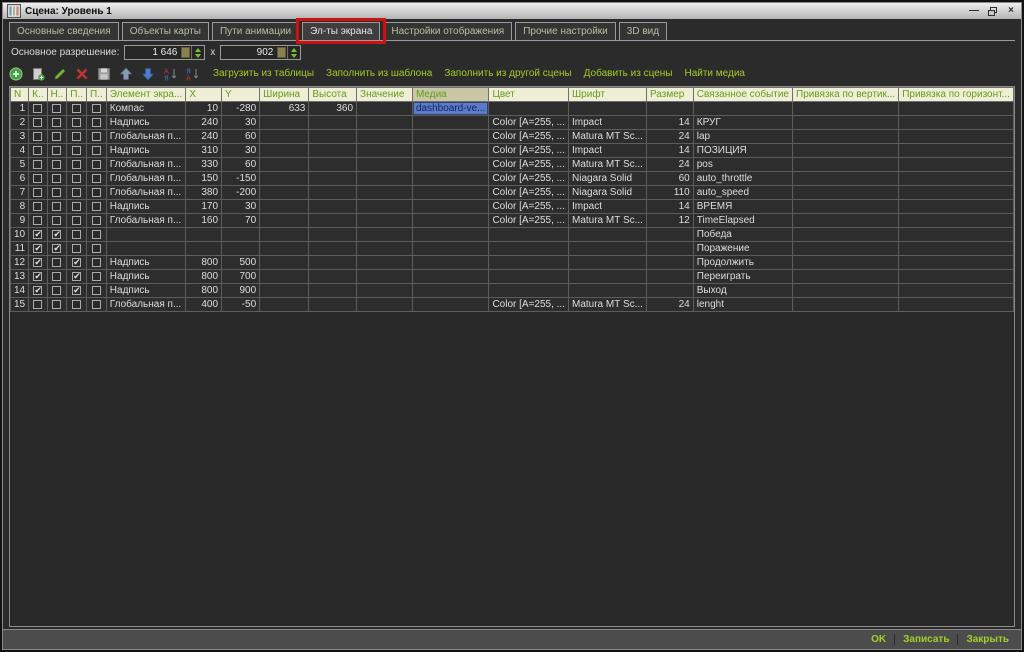  I want to click on cell-size: 14, so click(669, 206).